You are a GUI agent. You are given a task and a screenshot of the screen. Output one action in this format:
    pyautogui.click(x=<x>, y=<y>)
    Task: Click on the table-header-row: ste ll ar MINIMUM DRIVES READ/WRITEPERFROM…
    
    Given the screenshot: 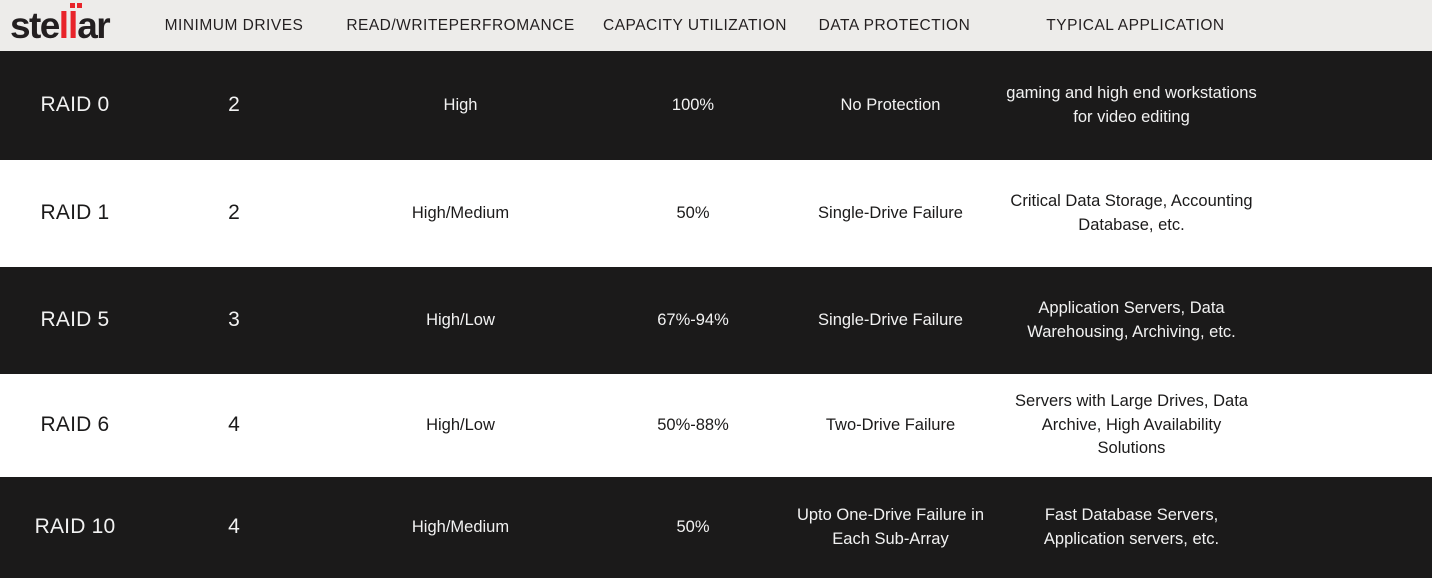 What is the action you would take?
    pyautogui.click(x=716, y=25)
    